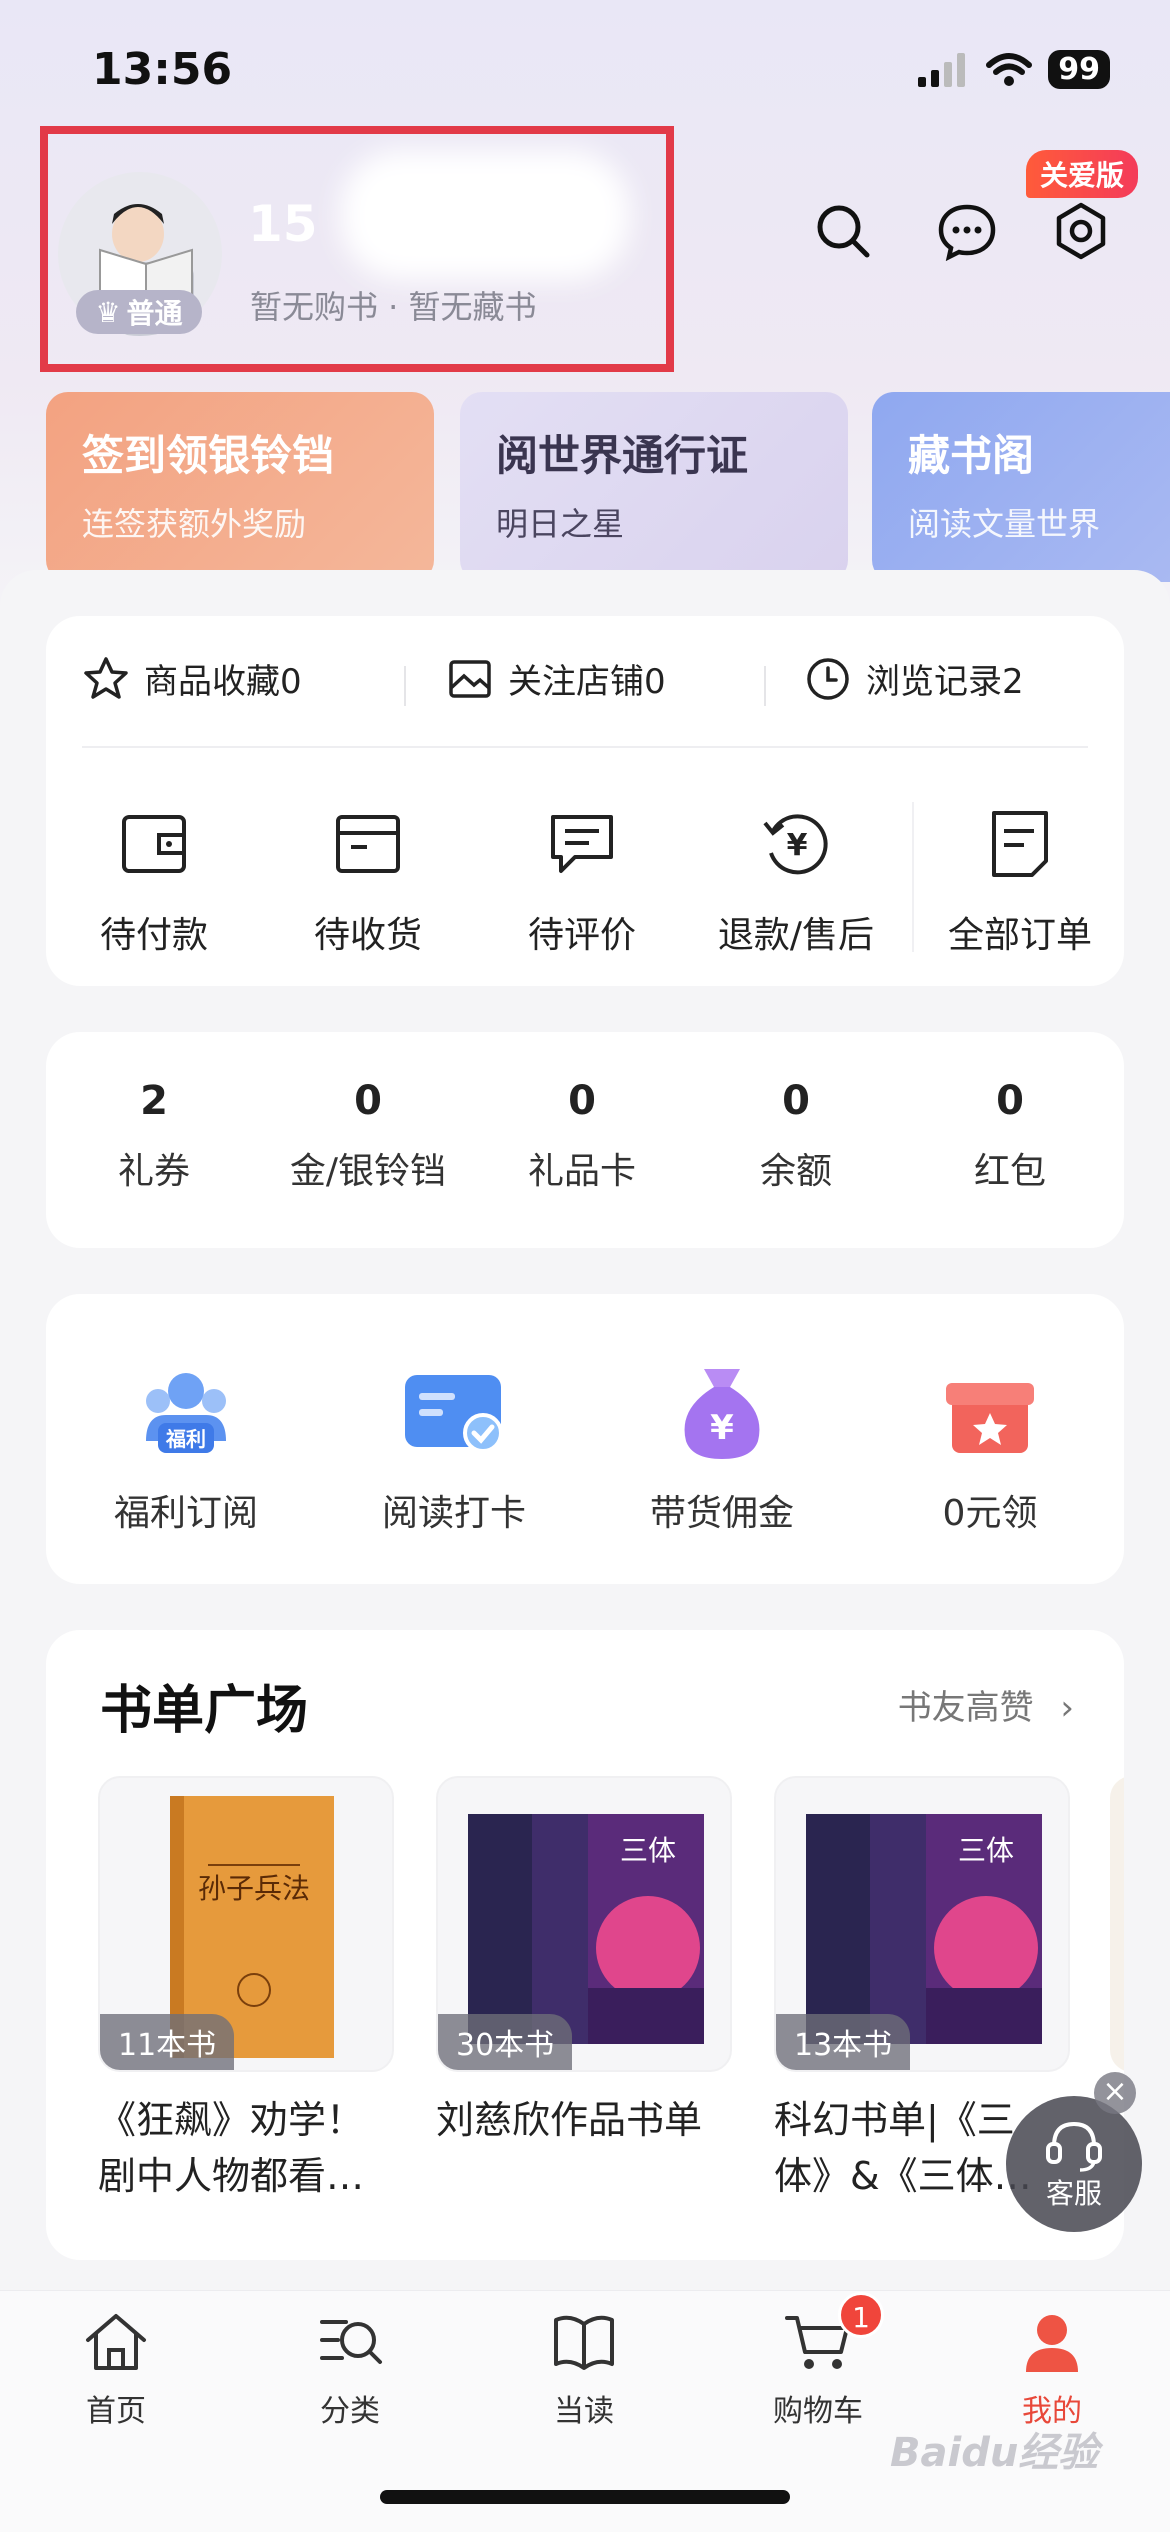  I want to click on tab-home: 首页, so click(116, 2368).